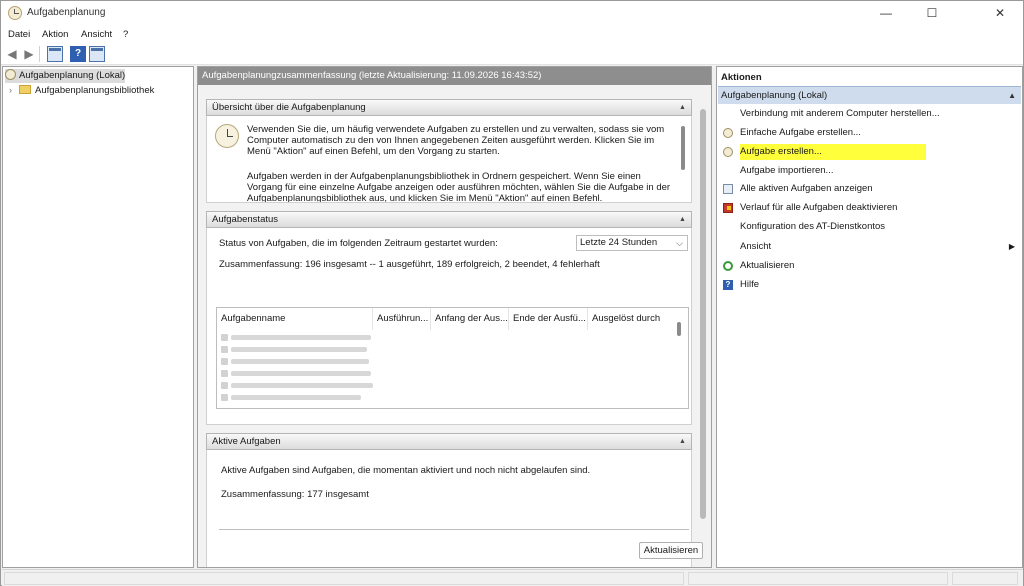  What do you see at coordinates (289, 107) in the screenshot?
I see `overview-title: Übersicht über die Aufgabenplanung` at bounding box center [289, 107].